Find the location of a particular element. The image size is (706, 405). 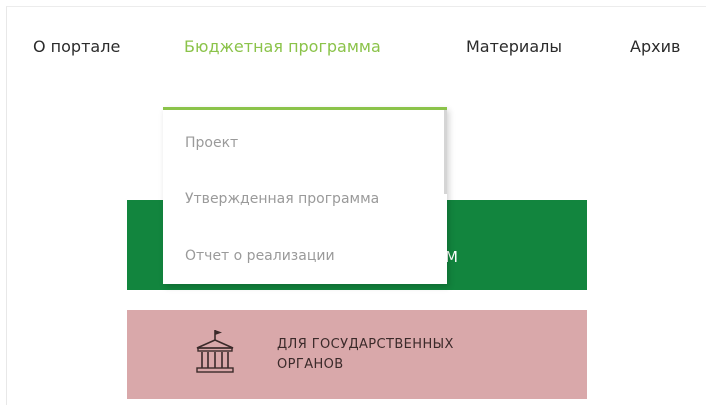

nav-item-budget-program: Бюджетная программа is located at coordinates (282, 47).